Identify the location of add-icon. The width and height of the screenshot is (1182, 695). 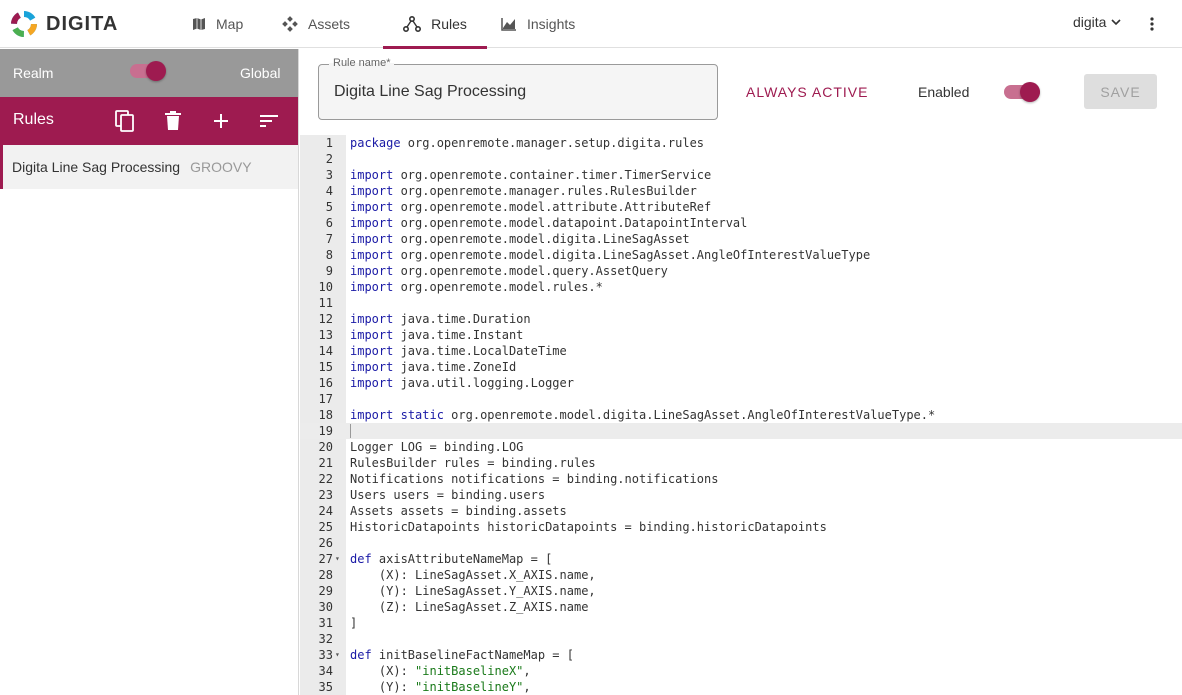
(221, 121).